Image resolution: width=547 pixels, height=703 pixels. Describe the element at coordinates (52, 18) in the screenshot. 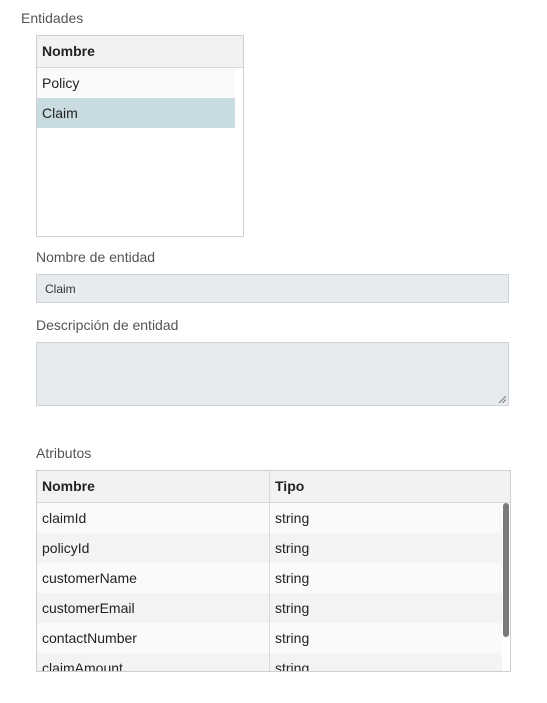

I see `entities-section-label: Entidades` at that location.